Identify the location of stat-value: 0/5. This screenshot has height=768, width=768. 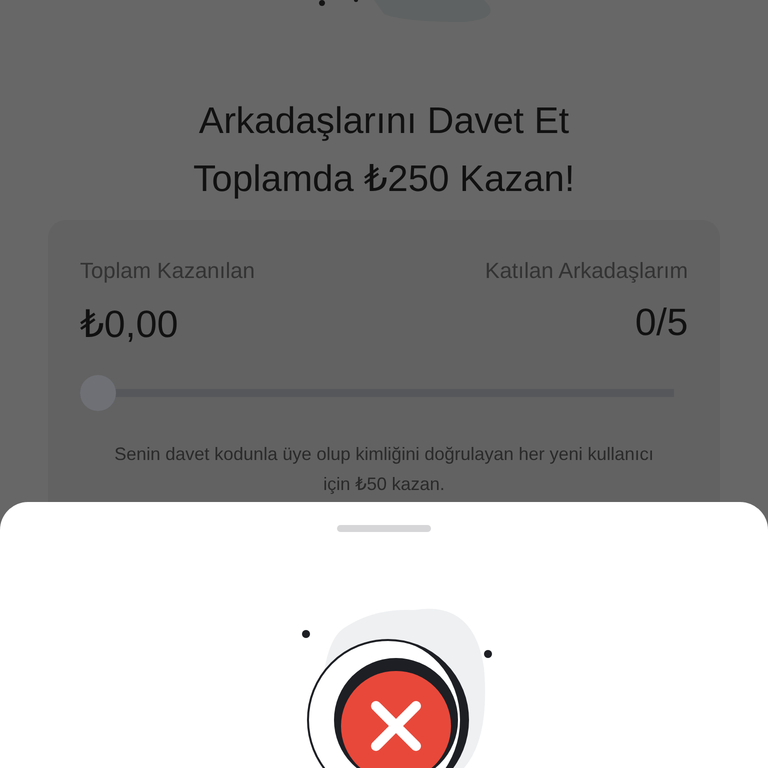
(661, 323).